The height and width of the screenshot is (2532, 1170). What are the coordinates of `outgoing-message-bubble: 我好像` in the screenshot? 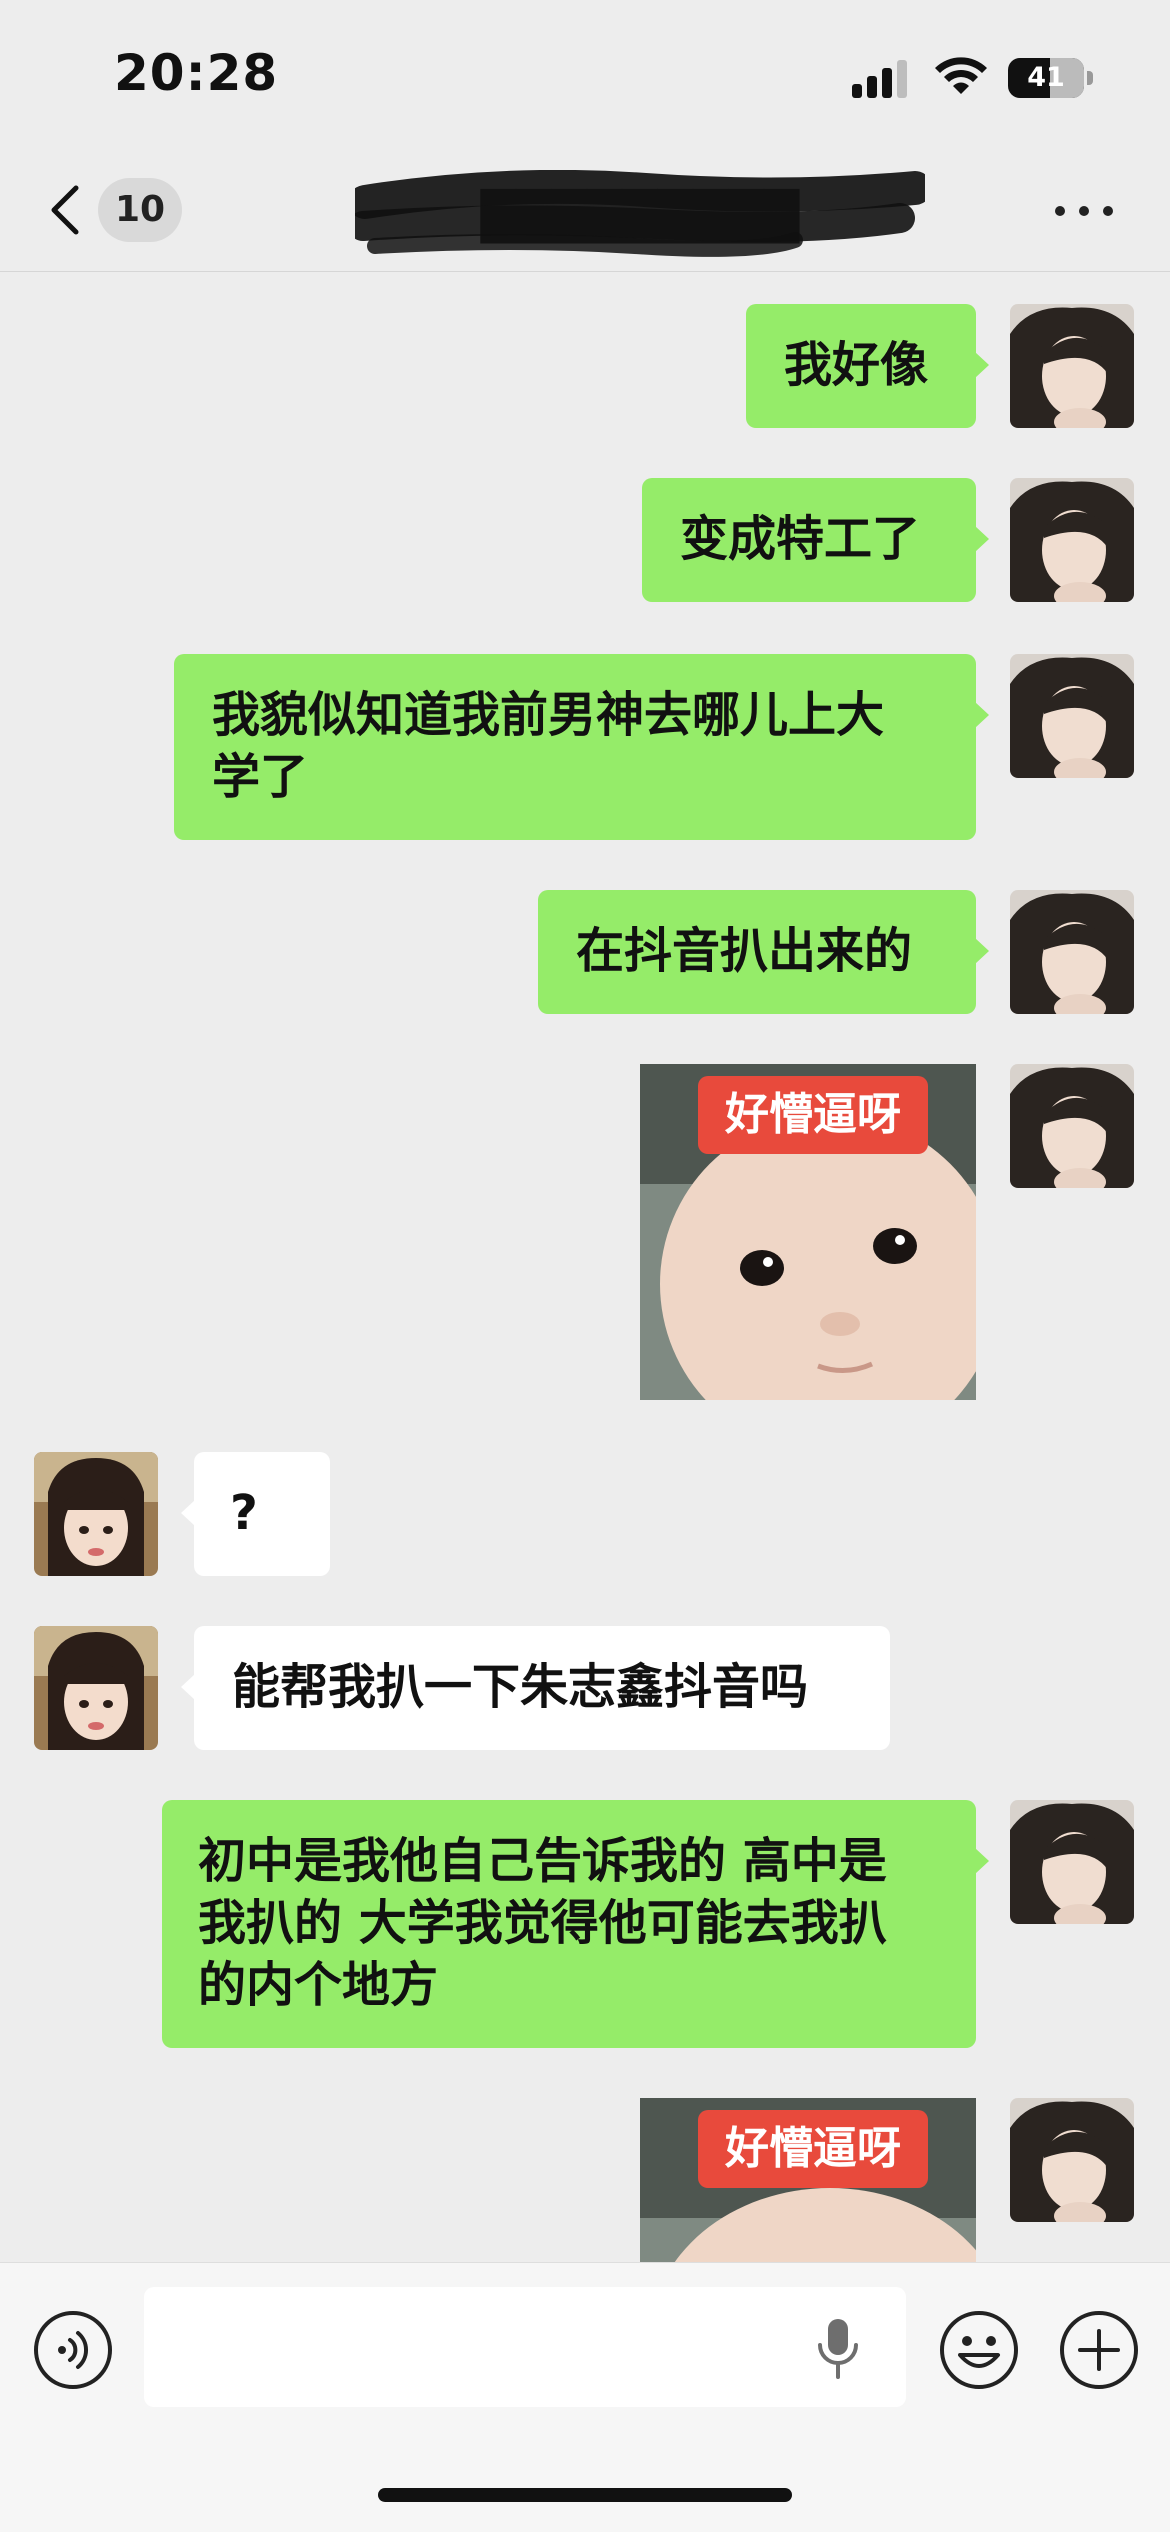 It's located at (867, 366).